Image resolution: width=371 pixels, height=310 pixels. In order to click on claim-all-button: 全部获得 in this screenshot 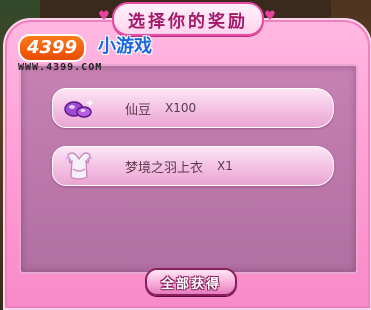, I will do `click(191, 282)`.